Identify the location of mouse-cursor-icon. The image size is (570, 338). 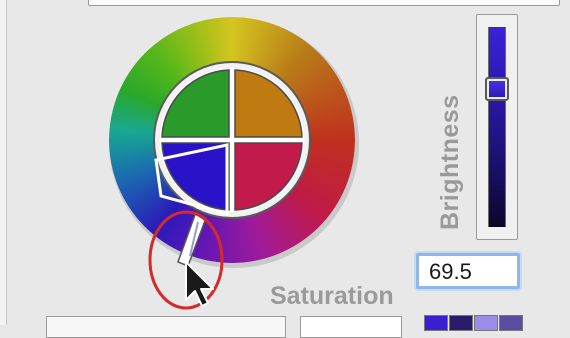
(199, 284).